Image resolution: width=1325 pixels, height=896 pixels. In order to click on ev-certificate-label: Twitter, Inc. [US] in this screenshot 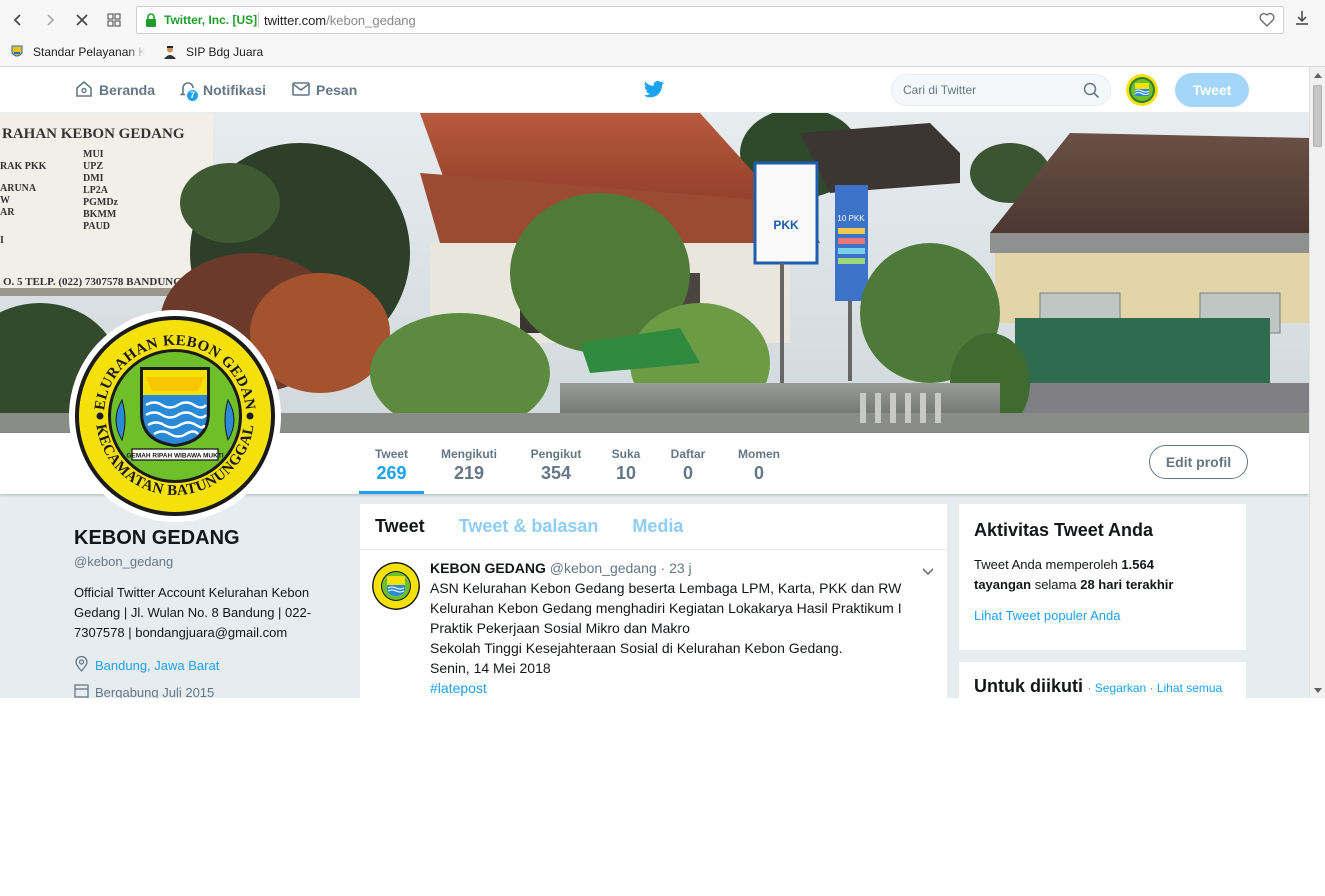, I will do `click(210, 20)`.